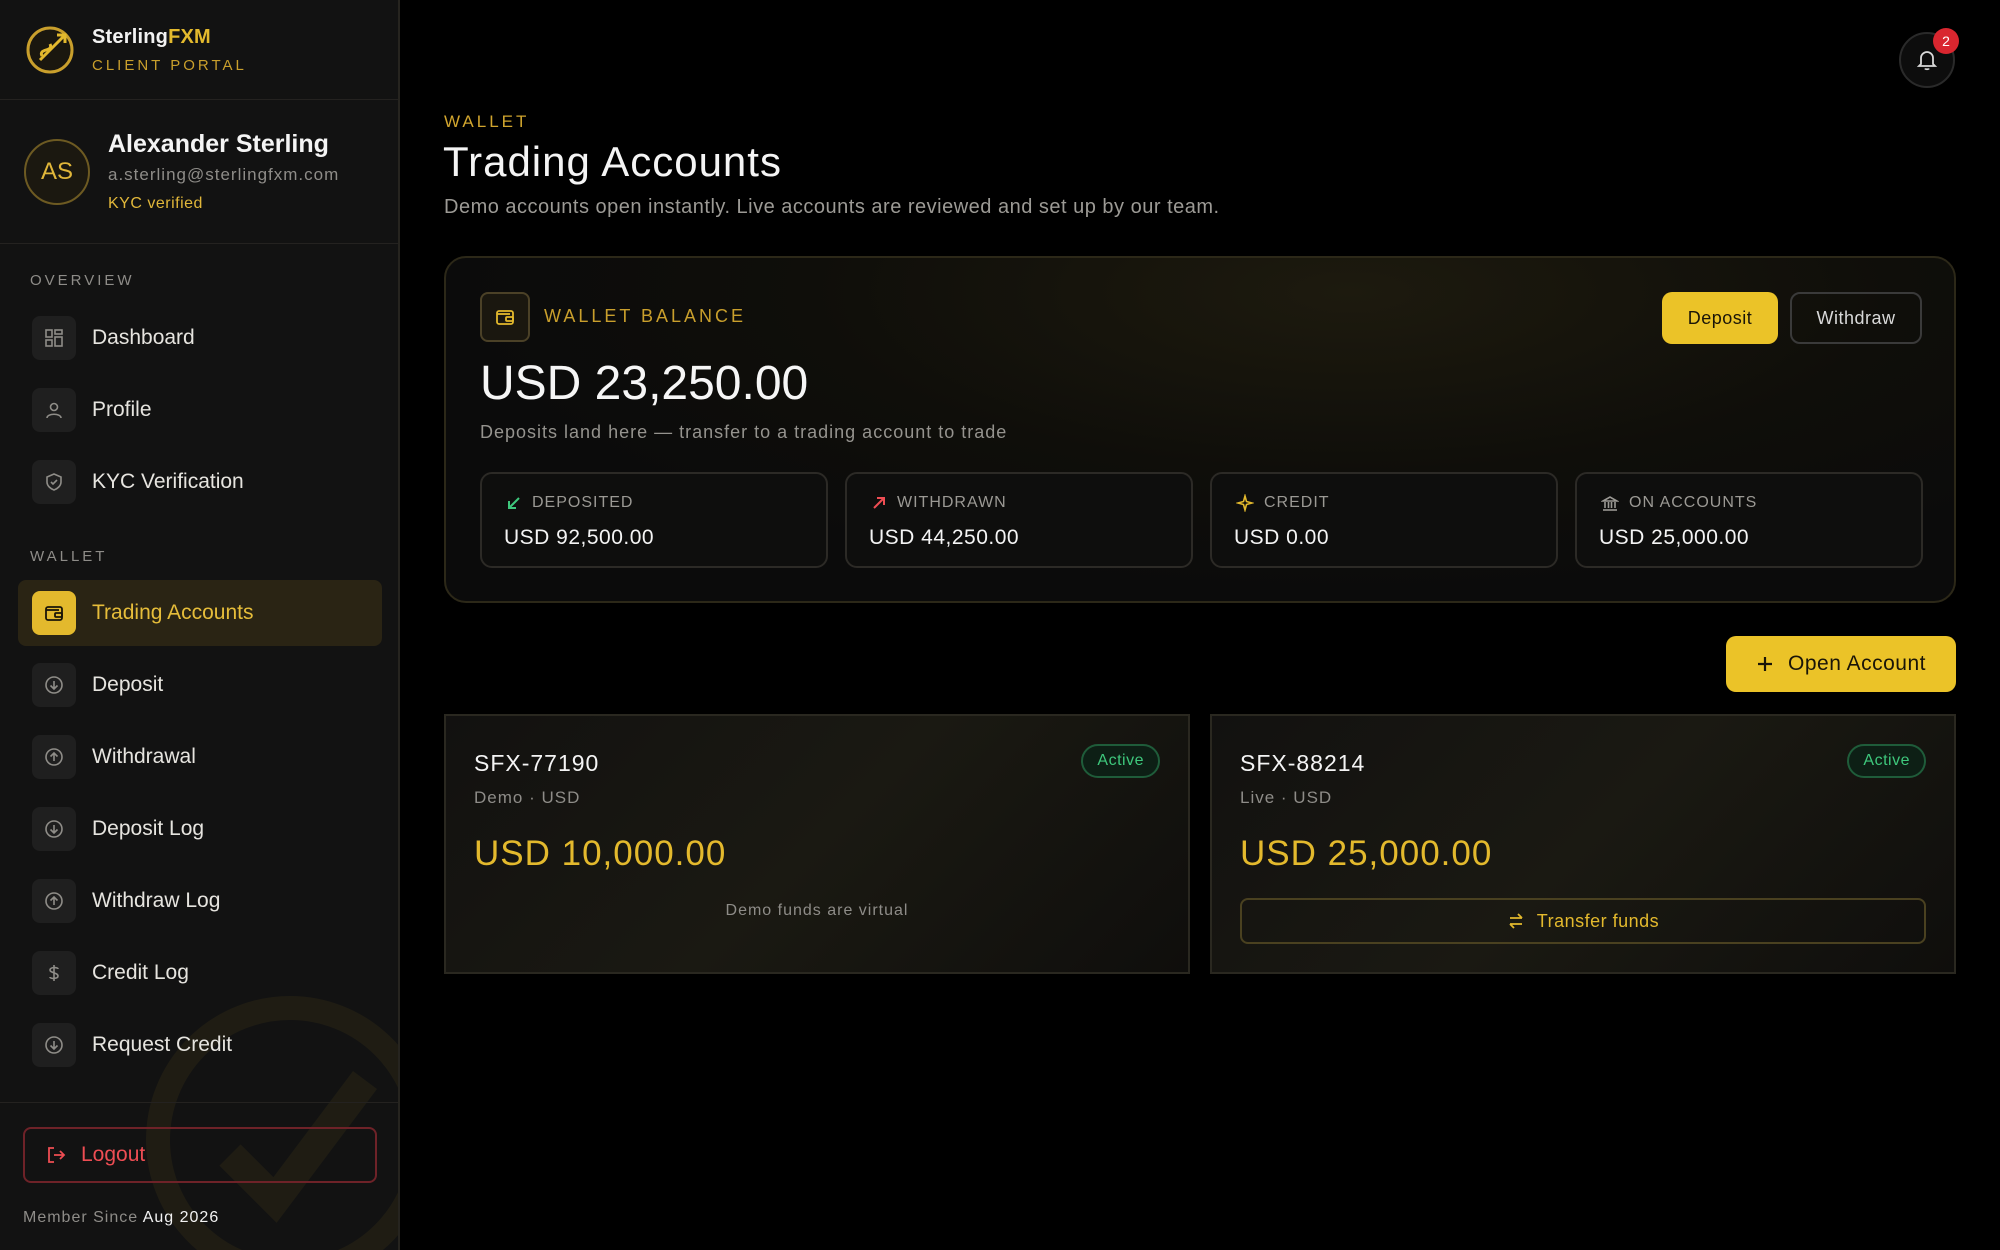 This screenshot has width=2000, height=1250. I want to click on transfer-funds-button: Transfer funds, so click(1583, 921).